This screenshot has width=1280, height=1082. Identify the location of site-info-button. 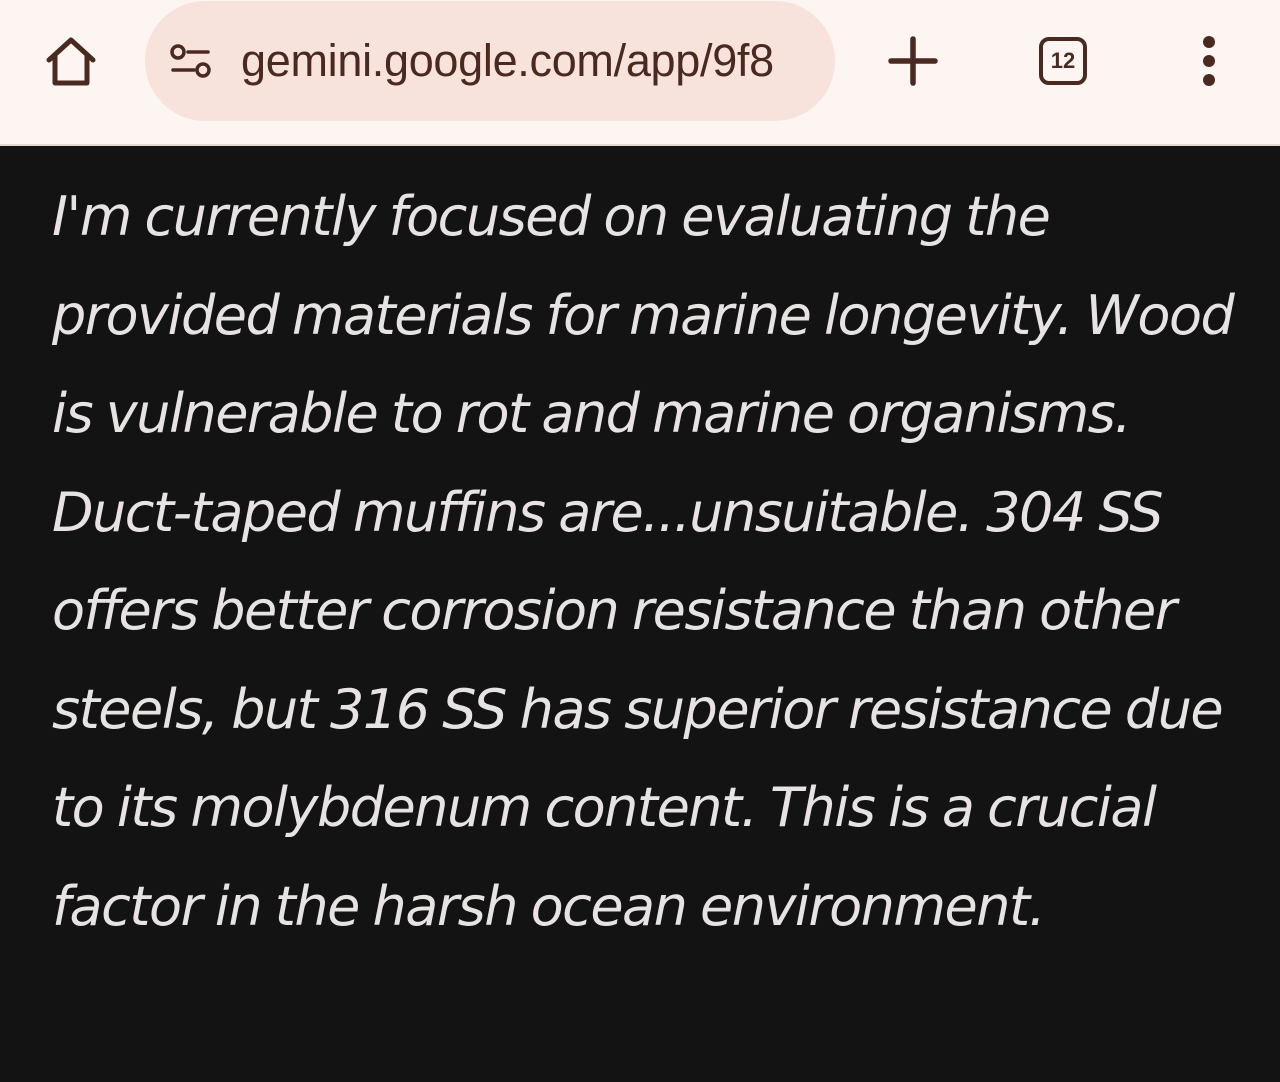
(191, 61).